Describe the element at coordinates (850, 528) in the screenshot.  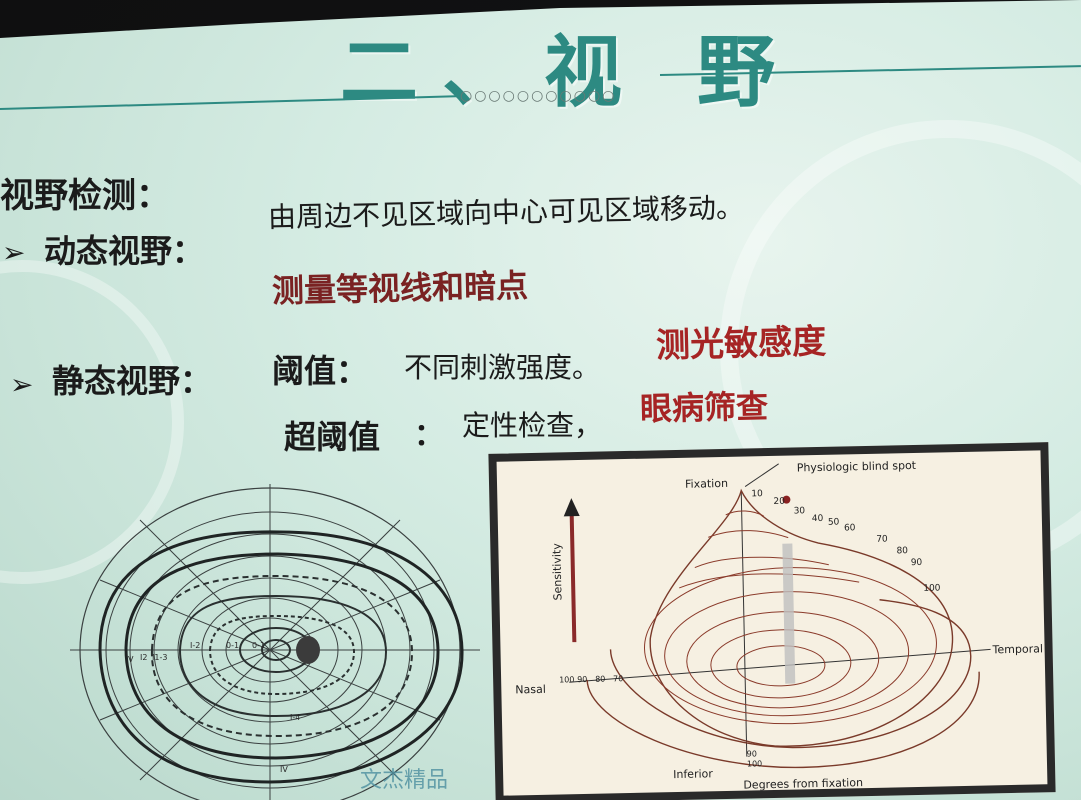
I see `upper-tick-label: 60` at that location.